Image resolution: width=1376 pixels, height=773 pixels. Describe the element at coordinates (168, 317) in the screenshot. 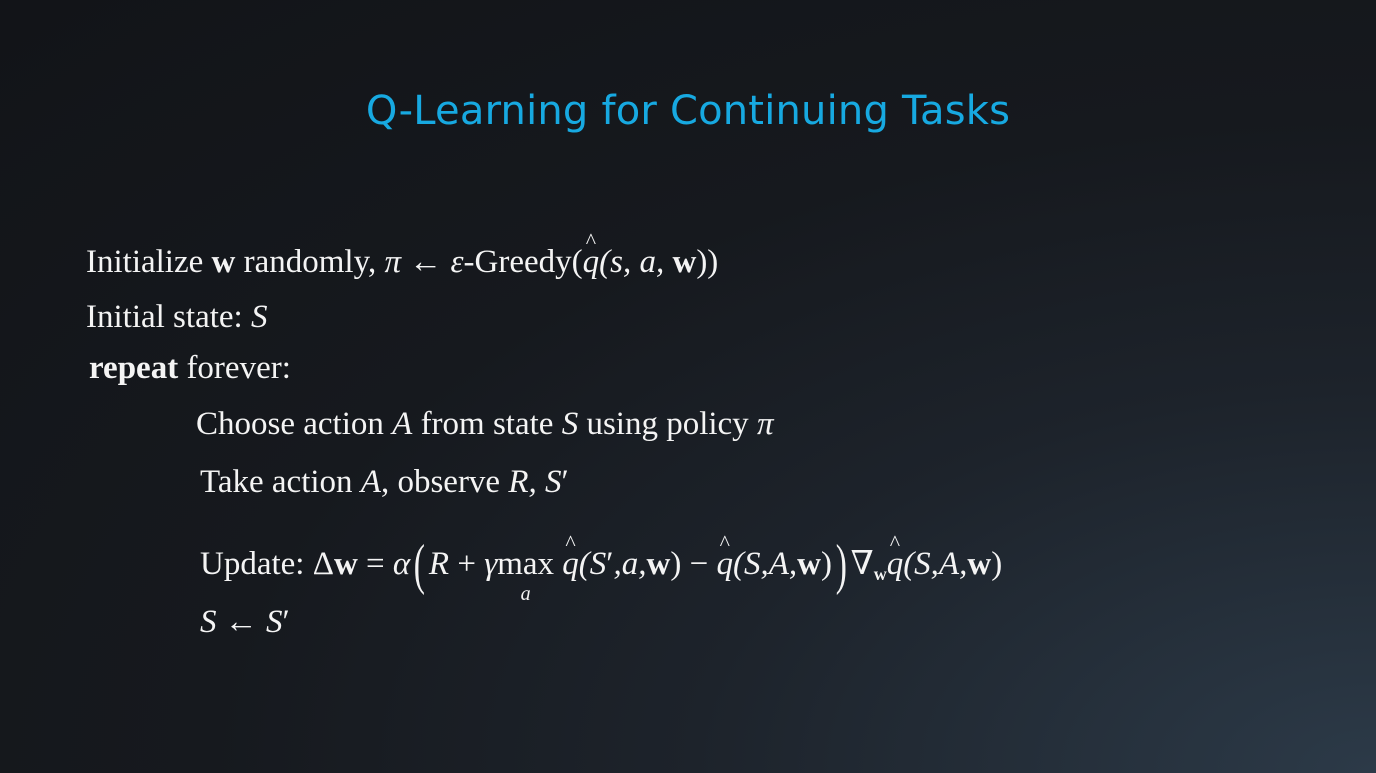

I see `state-text: Initial state:` at that location.